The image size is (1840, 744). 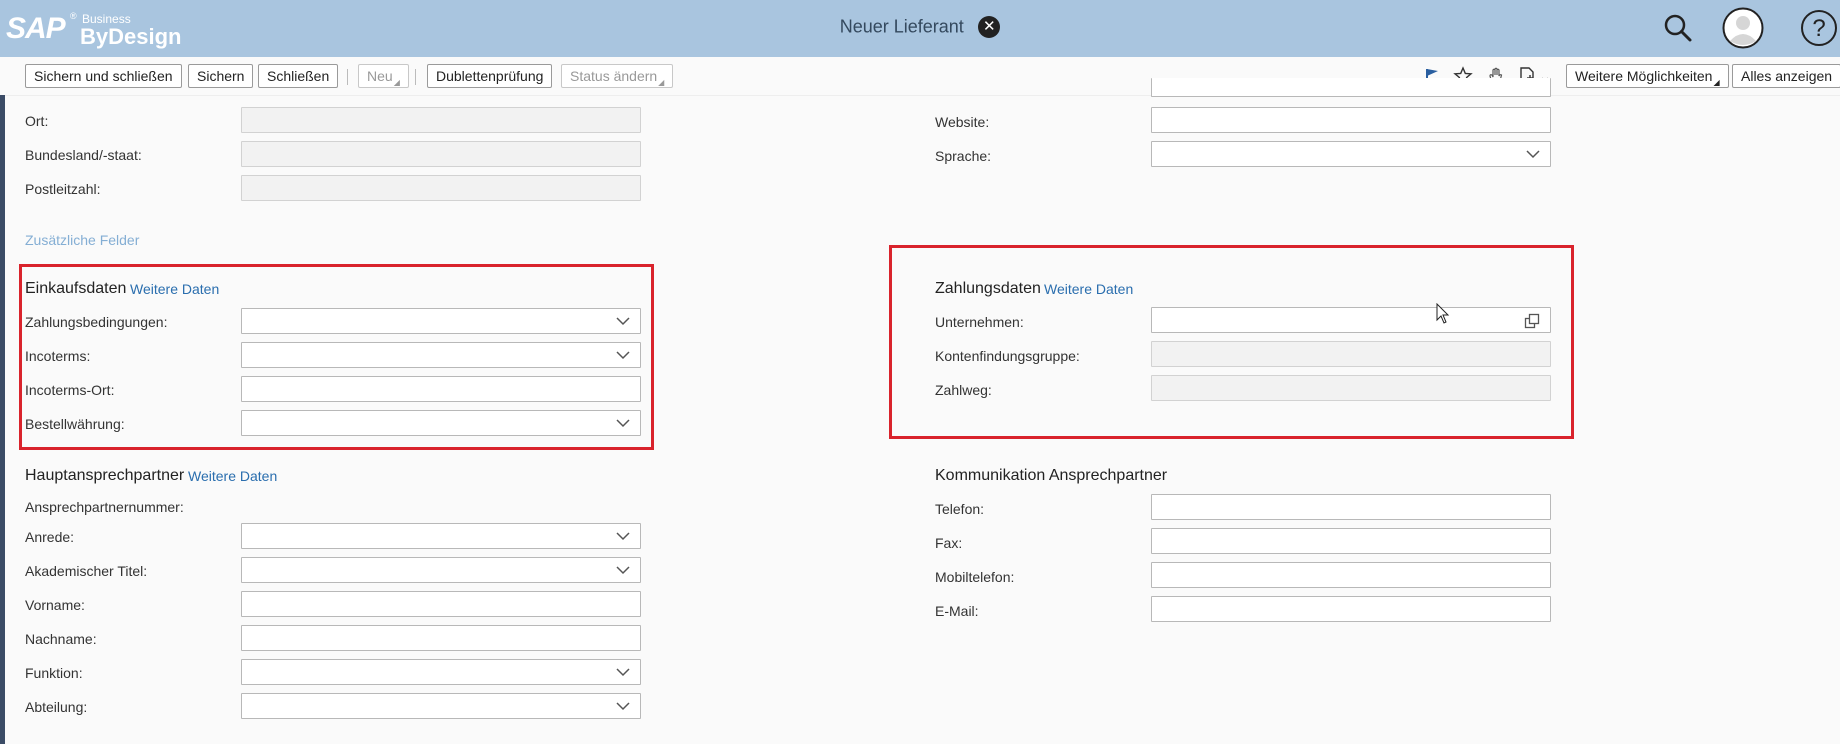 What do you see at coordinates (1088, 289) in the screenshot?
I see `payment-more-data-link: Weitere Daten` at bounding box center [1088, 289].